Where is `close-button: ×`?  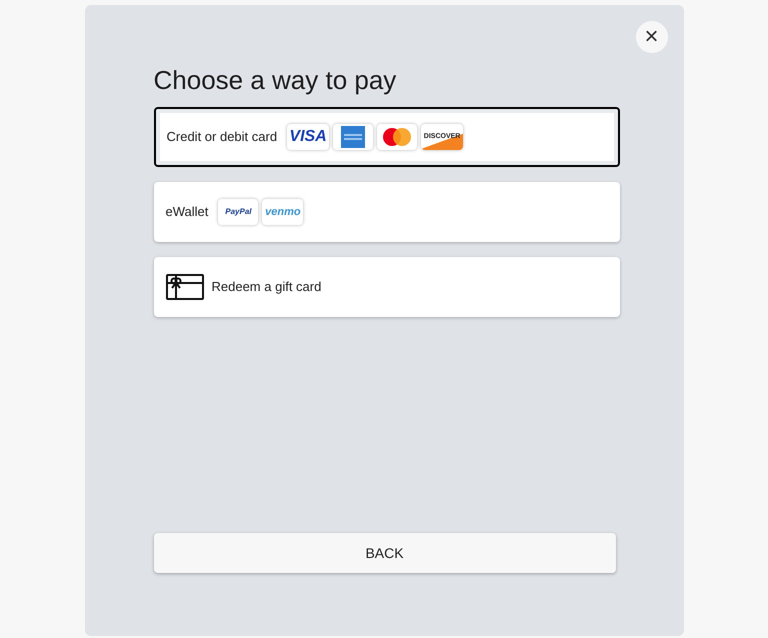
close-button: × is located at coordinates (652, 37).